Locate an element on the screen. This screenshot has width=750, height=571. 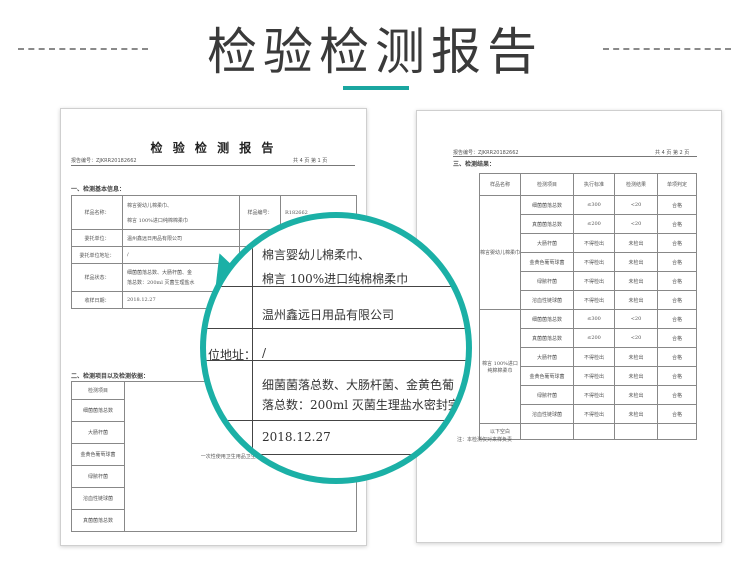
report-title: 检 验 检 测 报 告 is located at coordinates (213, 148).